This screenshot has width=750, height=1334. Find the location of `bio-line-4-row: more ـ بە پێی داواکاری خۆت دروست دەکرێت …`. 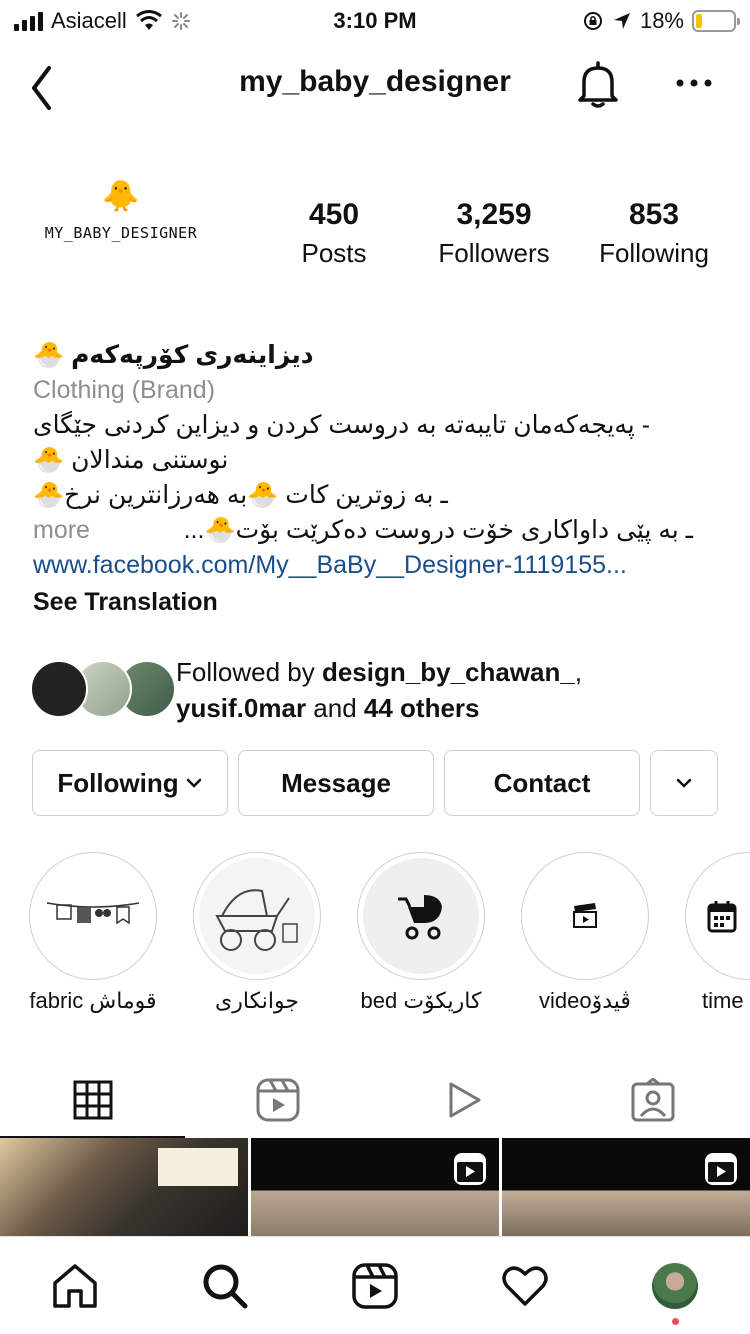

bio-line-4-row: more ـ بە پێی داواکاری خۆت دروست دەکرێت … is located at coordinates (363, 530).